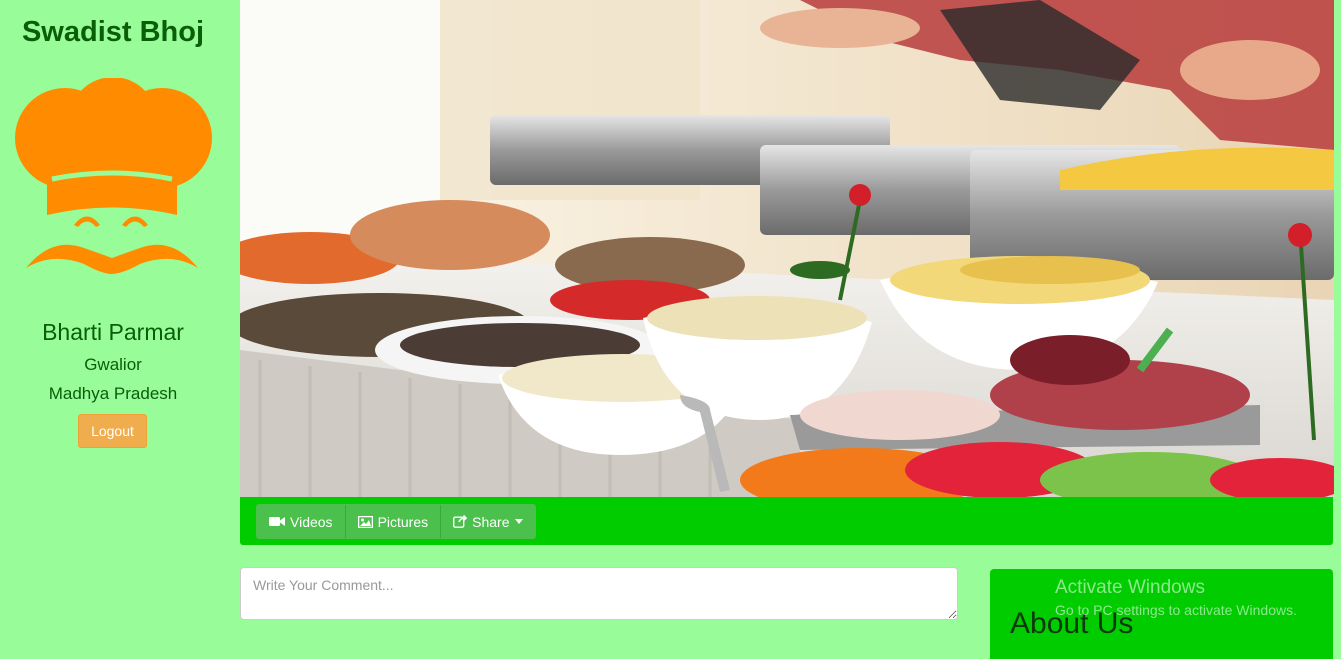 This screenshot has width=1341, height=659. I want to click on watermark-title: Activate Windows, so click(1130, 587).